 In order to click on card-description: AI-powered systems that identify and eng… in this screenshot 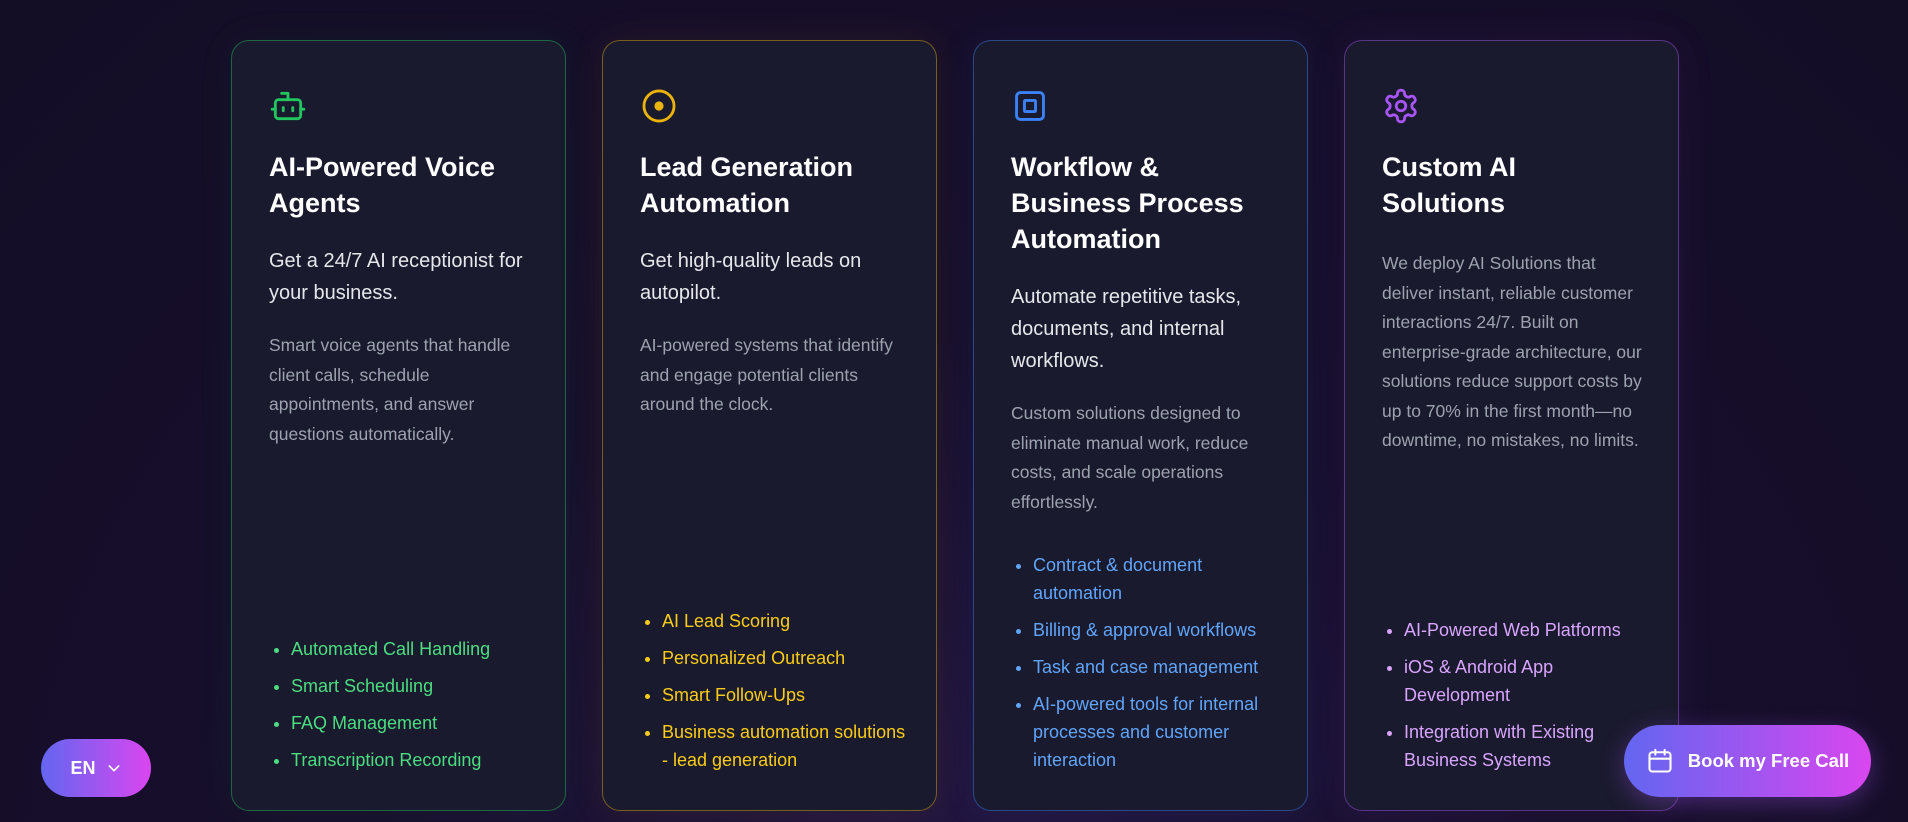, I will do `click(766, 374)`.